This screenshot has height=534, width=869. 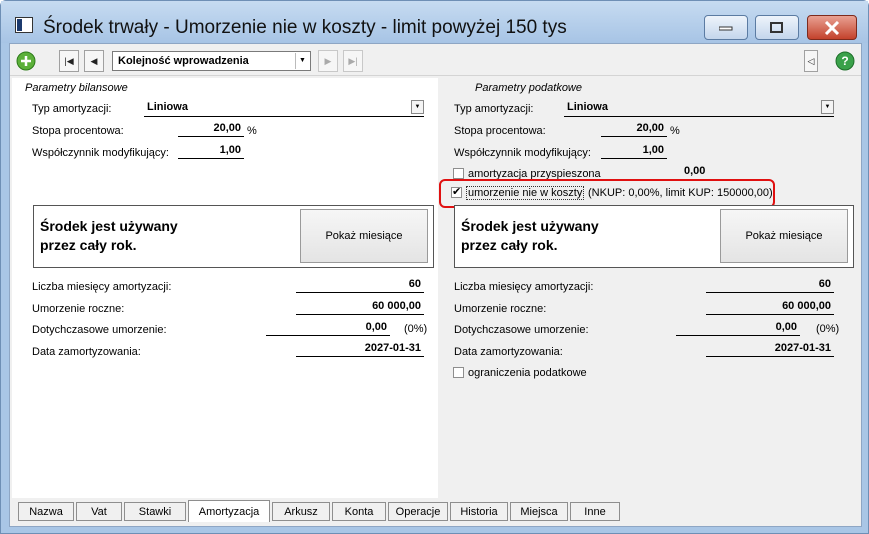 What do you see at coordinates (109, 226) in the screenshot?
I see `bil-usage-text-1: Środek jest używany` at bounding box center [109, 226].